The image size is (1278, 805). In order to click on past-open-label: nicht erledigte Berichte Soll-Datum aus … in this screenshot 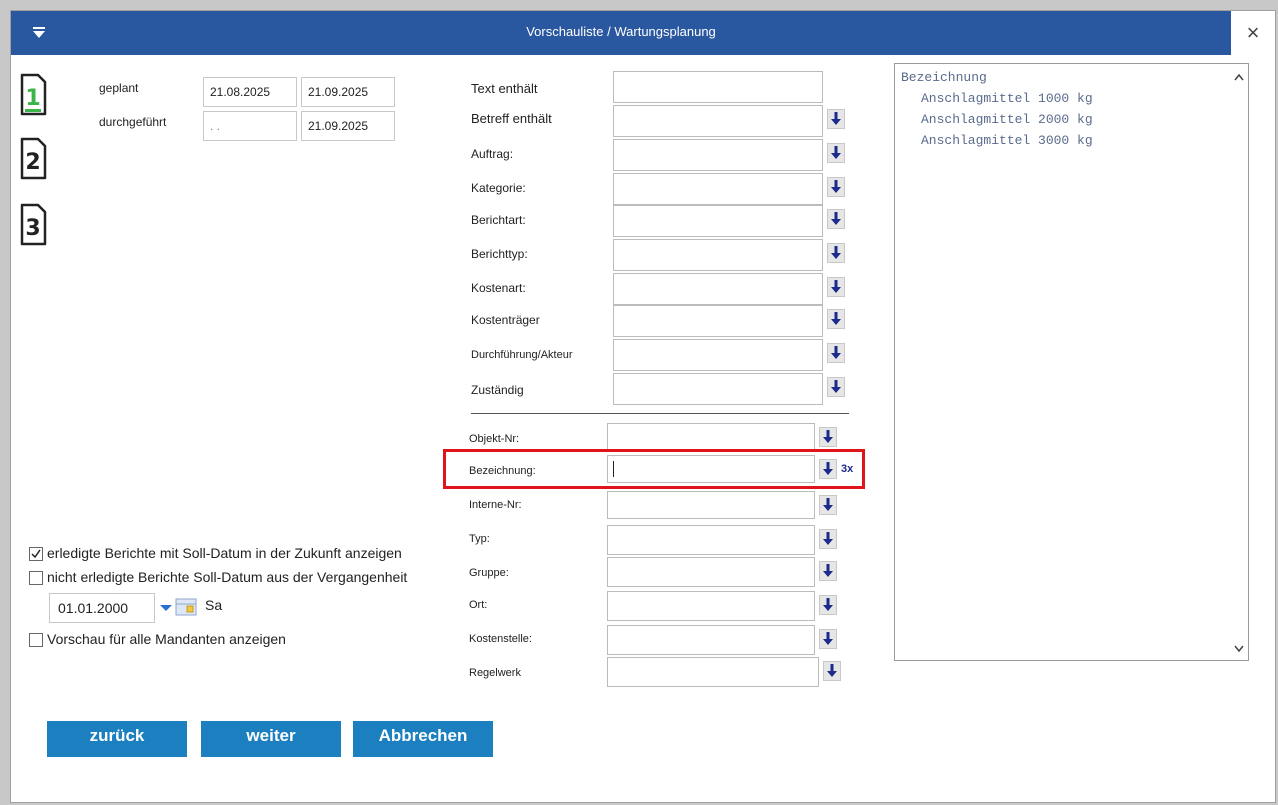, I will do `click(227, 577)`.